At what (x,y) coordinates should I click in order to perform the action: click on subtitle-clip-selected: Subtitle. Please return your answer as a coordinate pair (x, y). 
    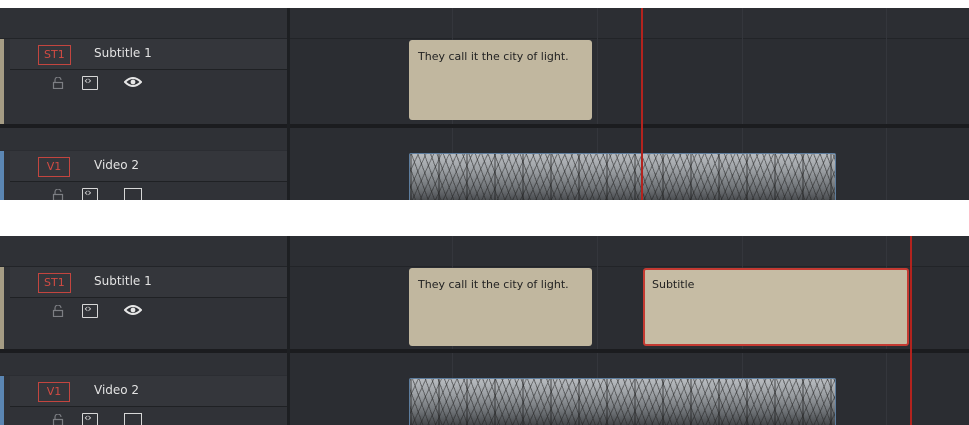
    Looking at the image, I should click on (776, 307).